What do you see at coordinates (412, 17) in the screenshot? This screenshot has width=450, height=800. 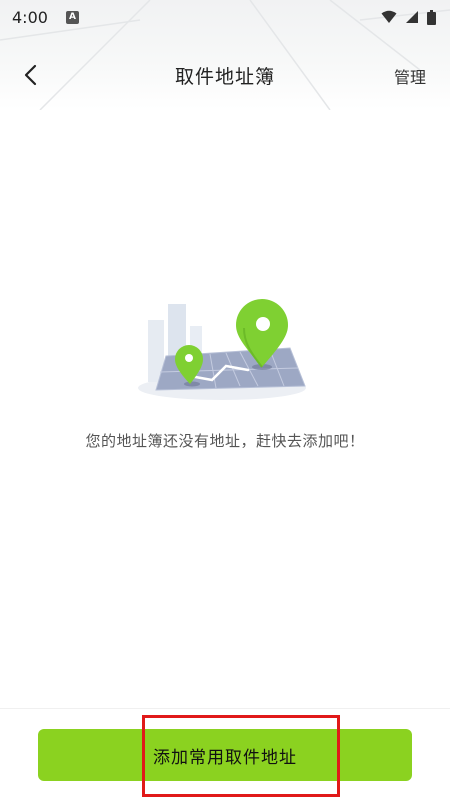 I see `cellular-signal-icon` at bounding box center [412, 17].